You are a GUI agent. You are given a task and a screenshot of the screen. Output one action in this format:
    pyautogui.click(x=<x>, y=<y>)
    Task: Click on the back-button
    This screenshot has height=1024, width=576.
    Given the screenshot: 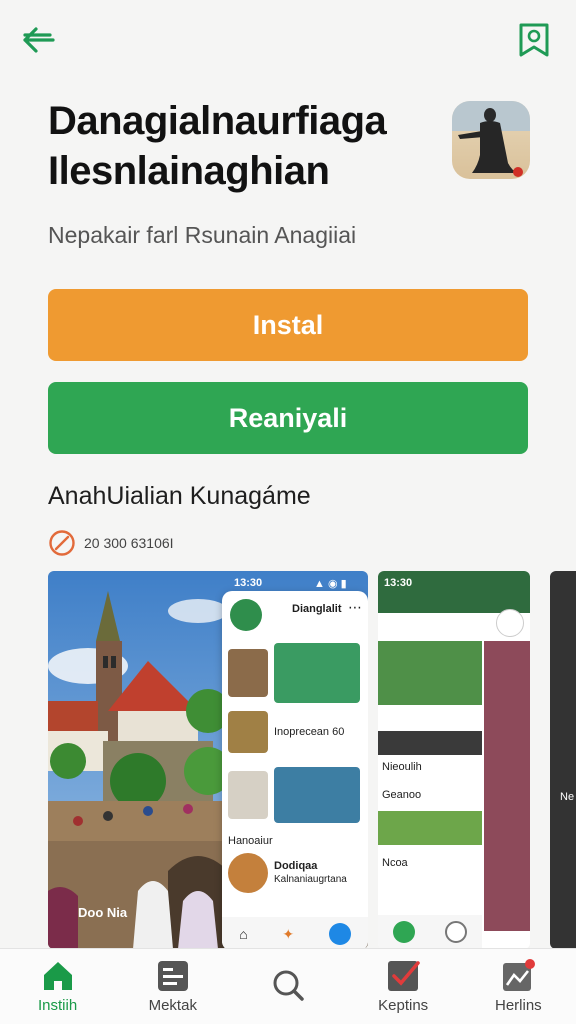 What is the action you would take?
    pyautogui.click(x=38, y=40)
    